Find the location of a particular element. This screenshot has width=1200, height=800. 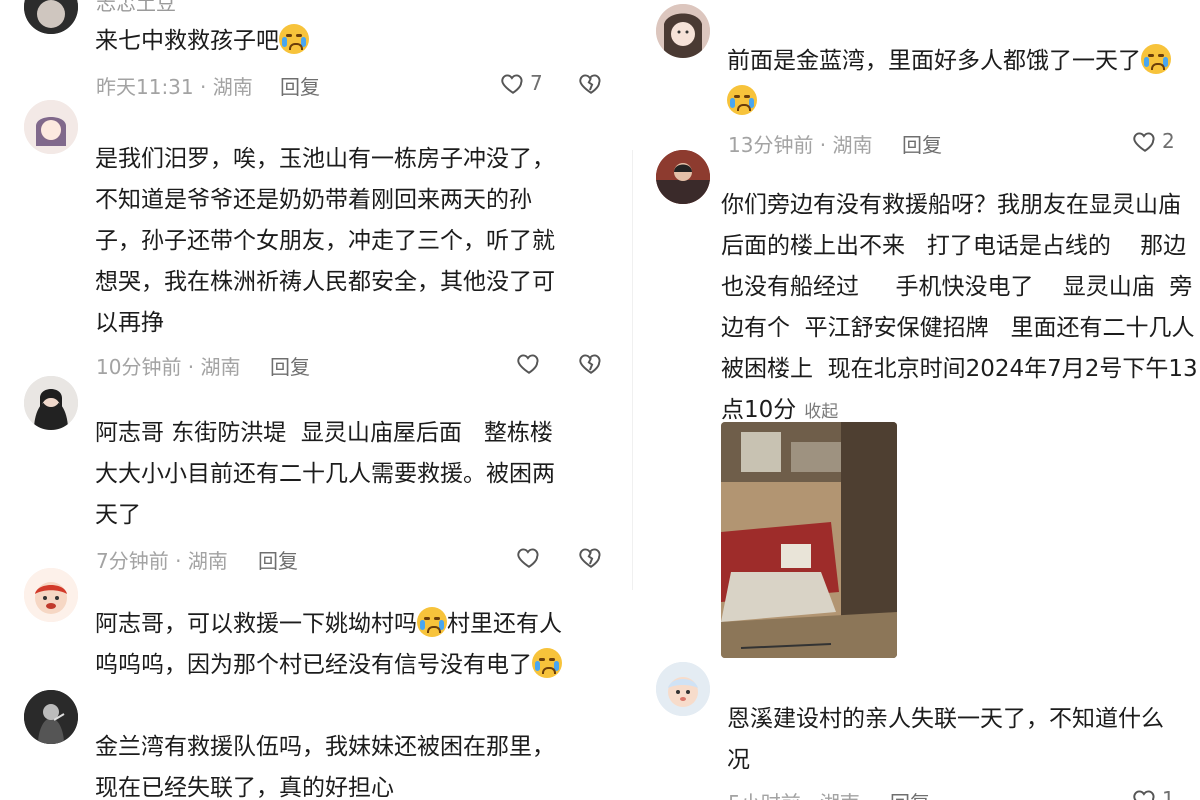

like-count: 7 is located at coordinates (536, 83).